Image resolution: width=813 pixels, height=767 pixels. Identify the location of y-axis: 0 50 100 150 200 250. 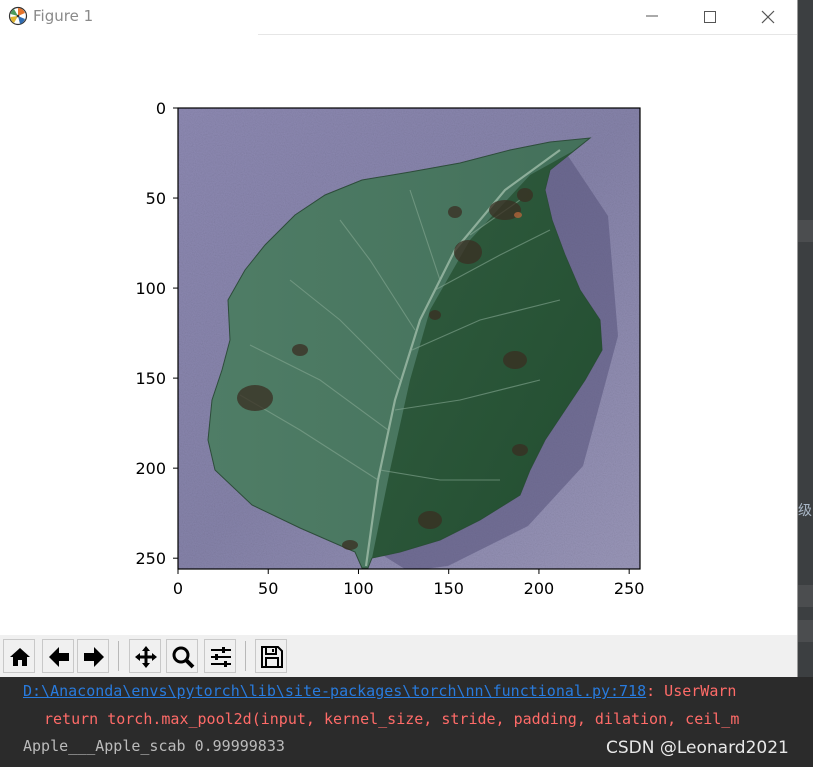
(156, 333).